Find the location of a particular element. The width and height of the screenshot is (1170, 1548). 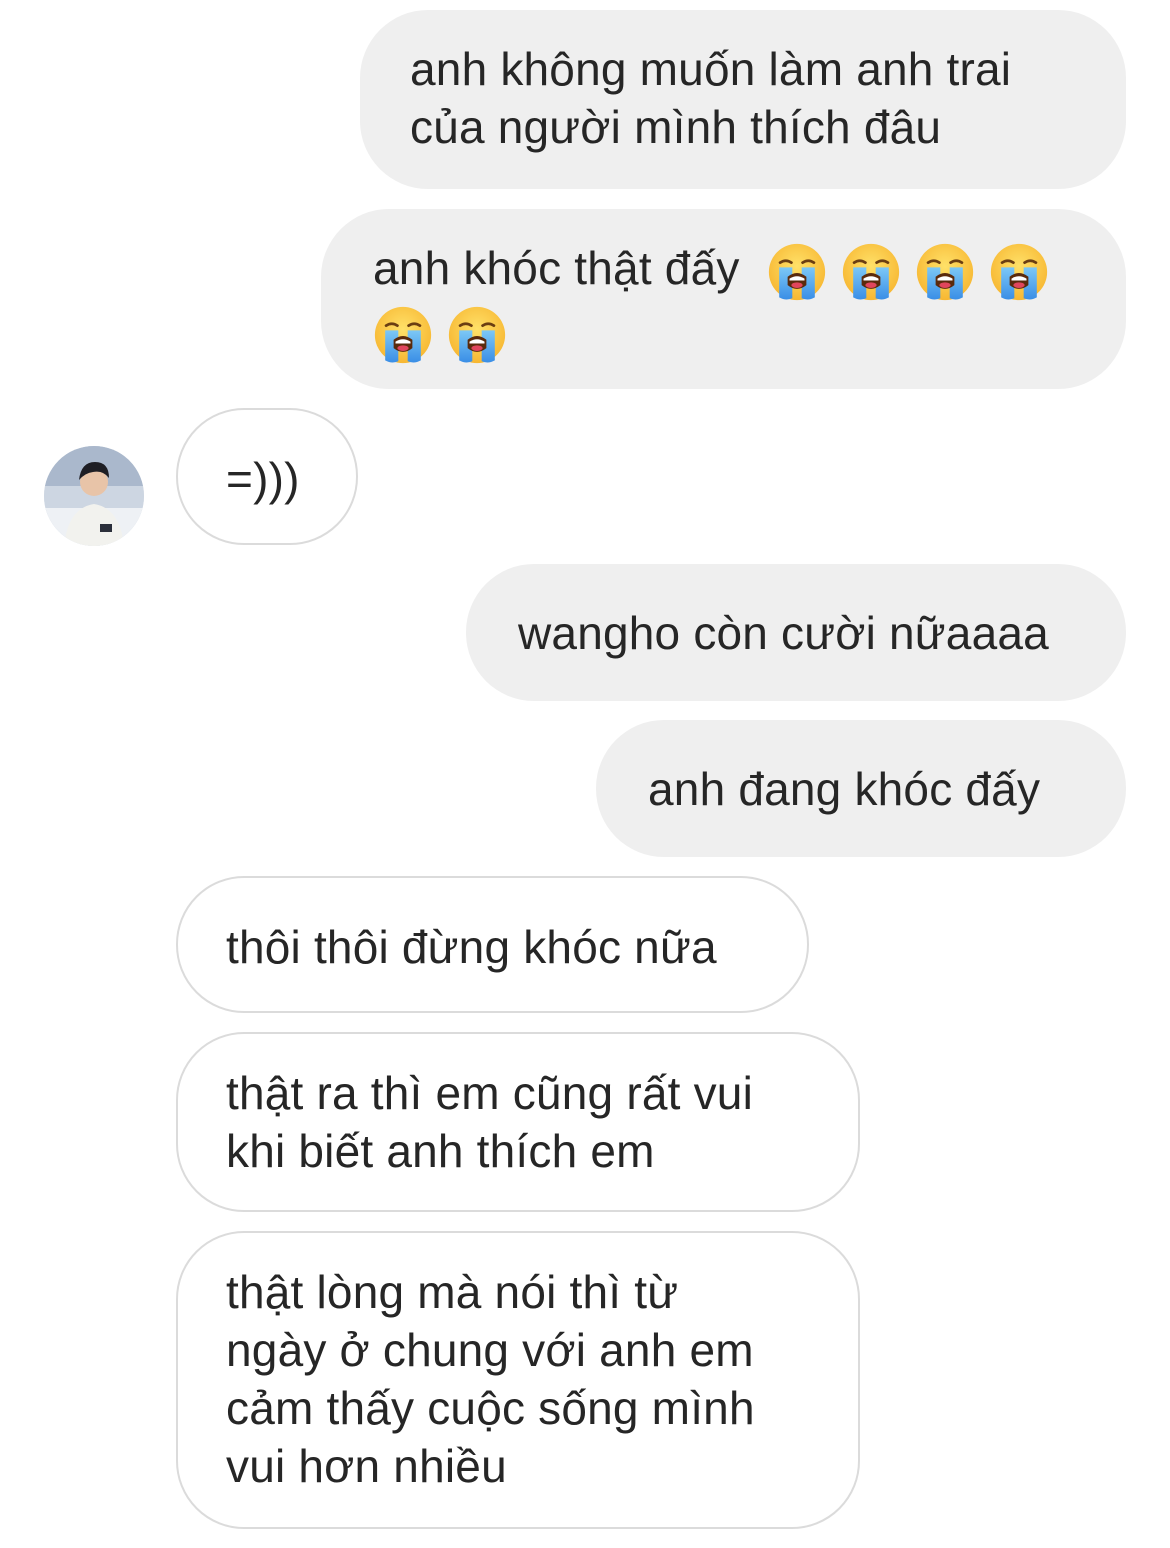

message-text: anh khóc thật đấy is located at coordinates (556, 268).